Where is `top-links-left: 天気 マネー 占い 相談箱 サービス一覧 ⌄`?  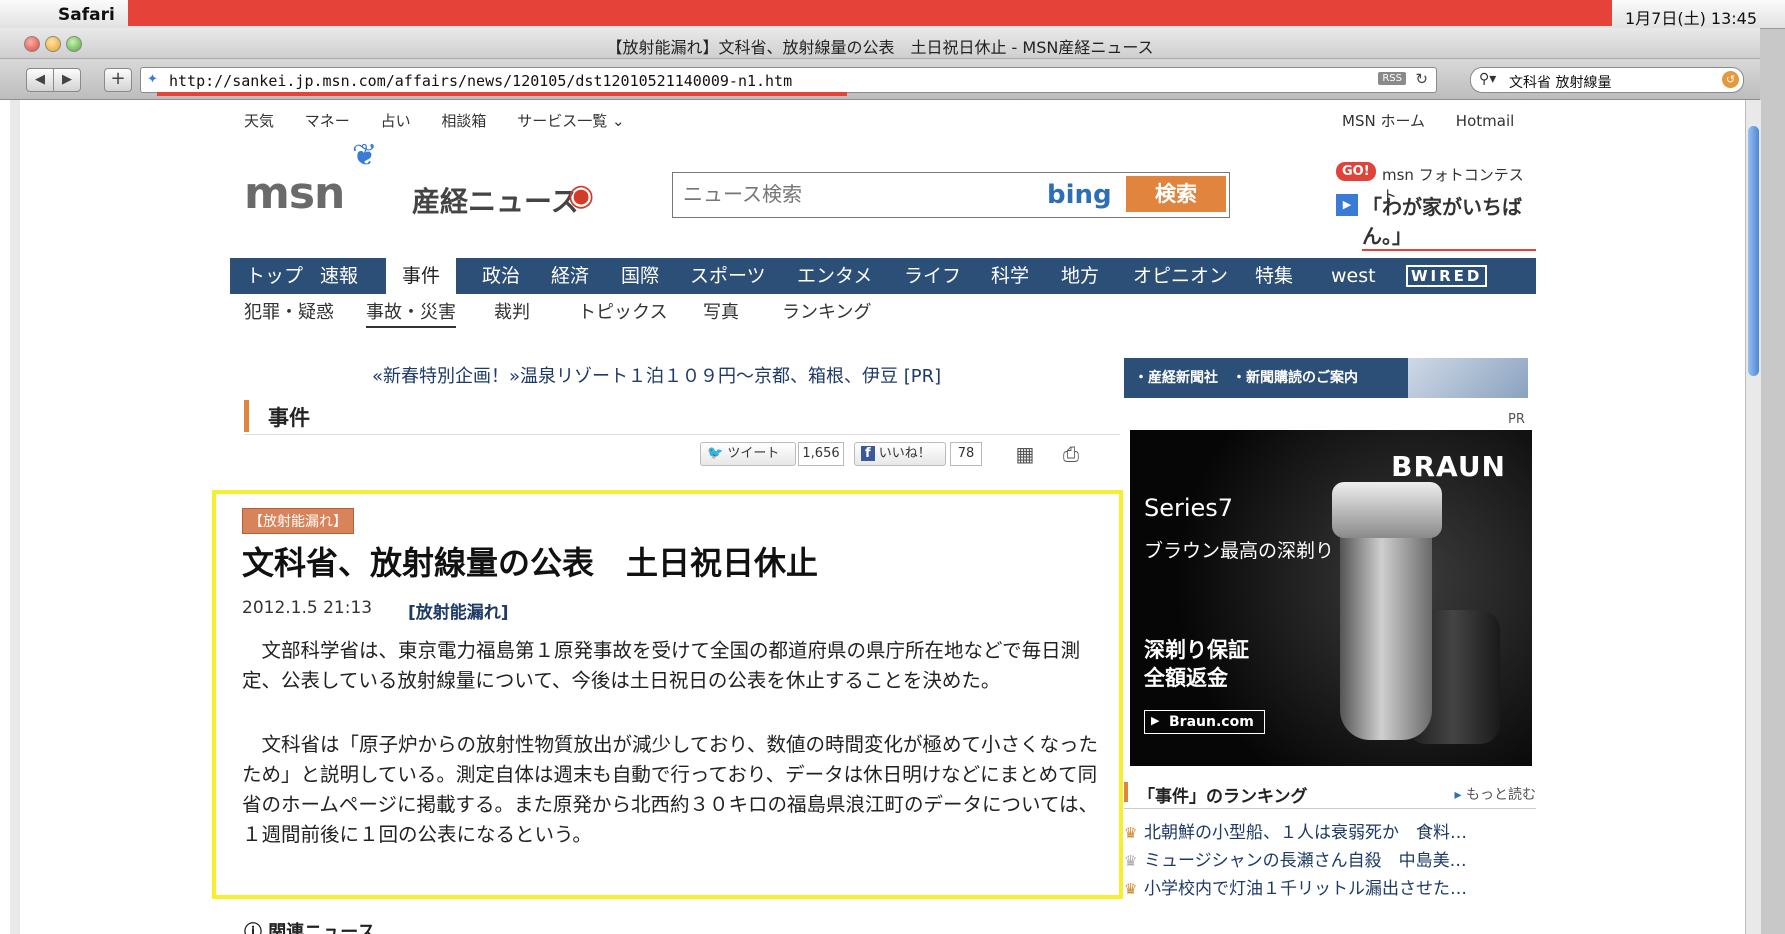
top-links-left: 天気 マネー 占い 相談箱 サービス一覧 ⌄ is located at coordinates (447, 120).